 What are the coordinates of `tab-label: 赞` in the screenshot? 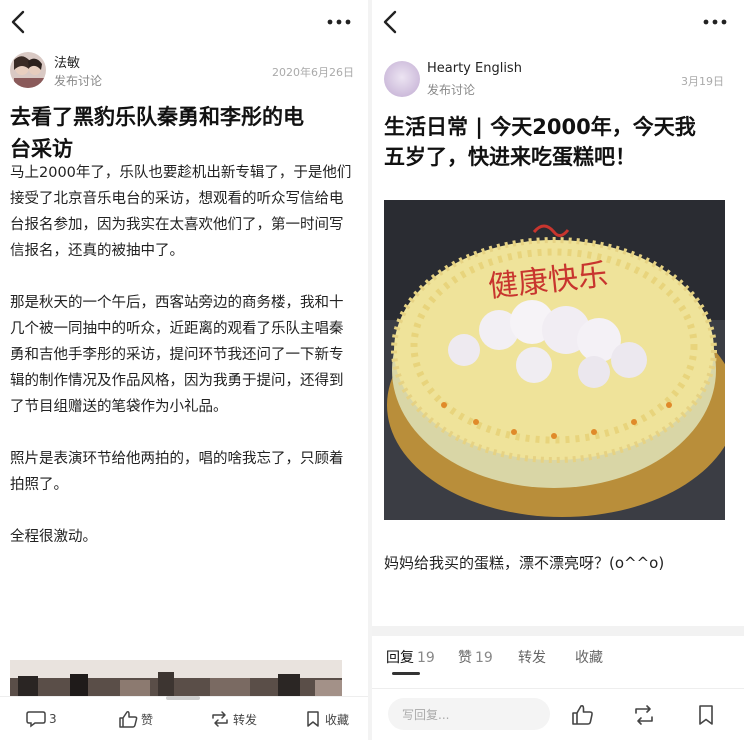 It's located at (465, 658).